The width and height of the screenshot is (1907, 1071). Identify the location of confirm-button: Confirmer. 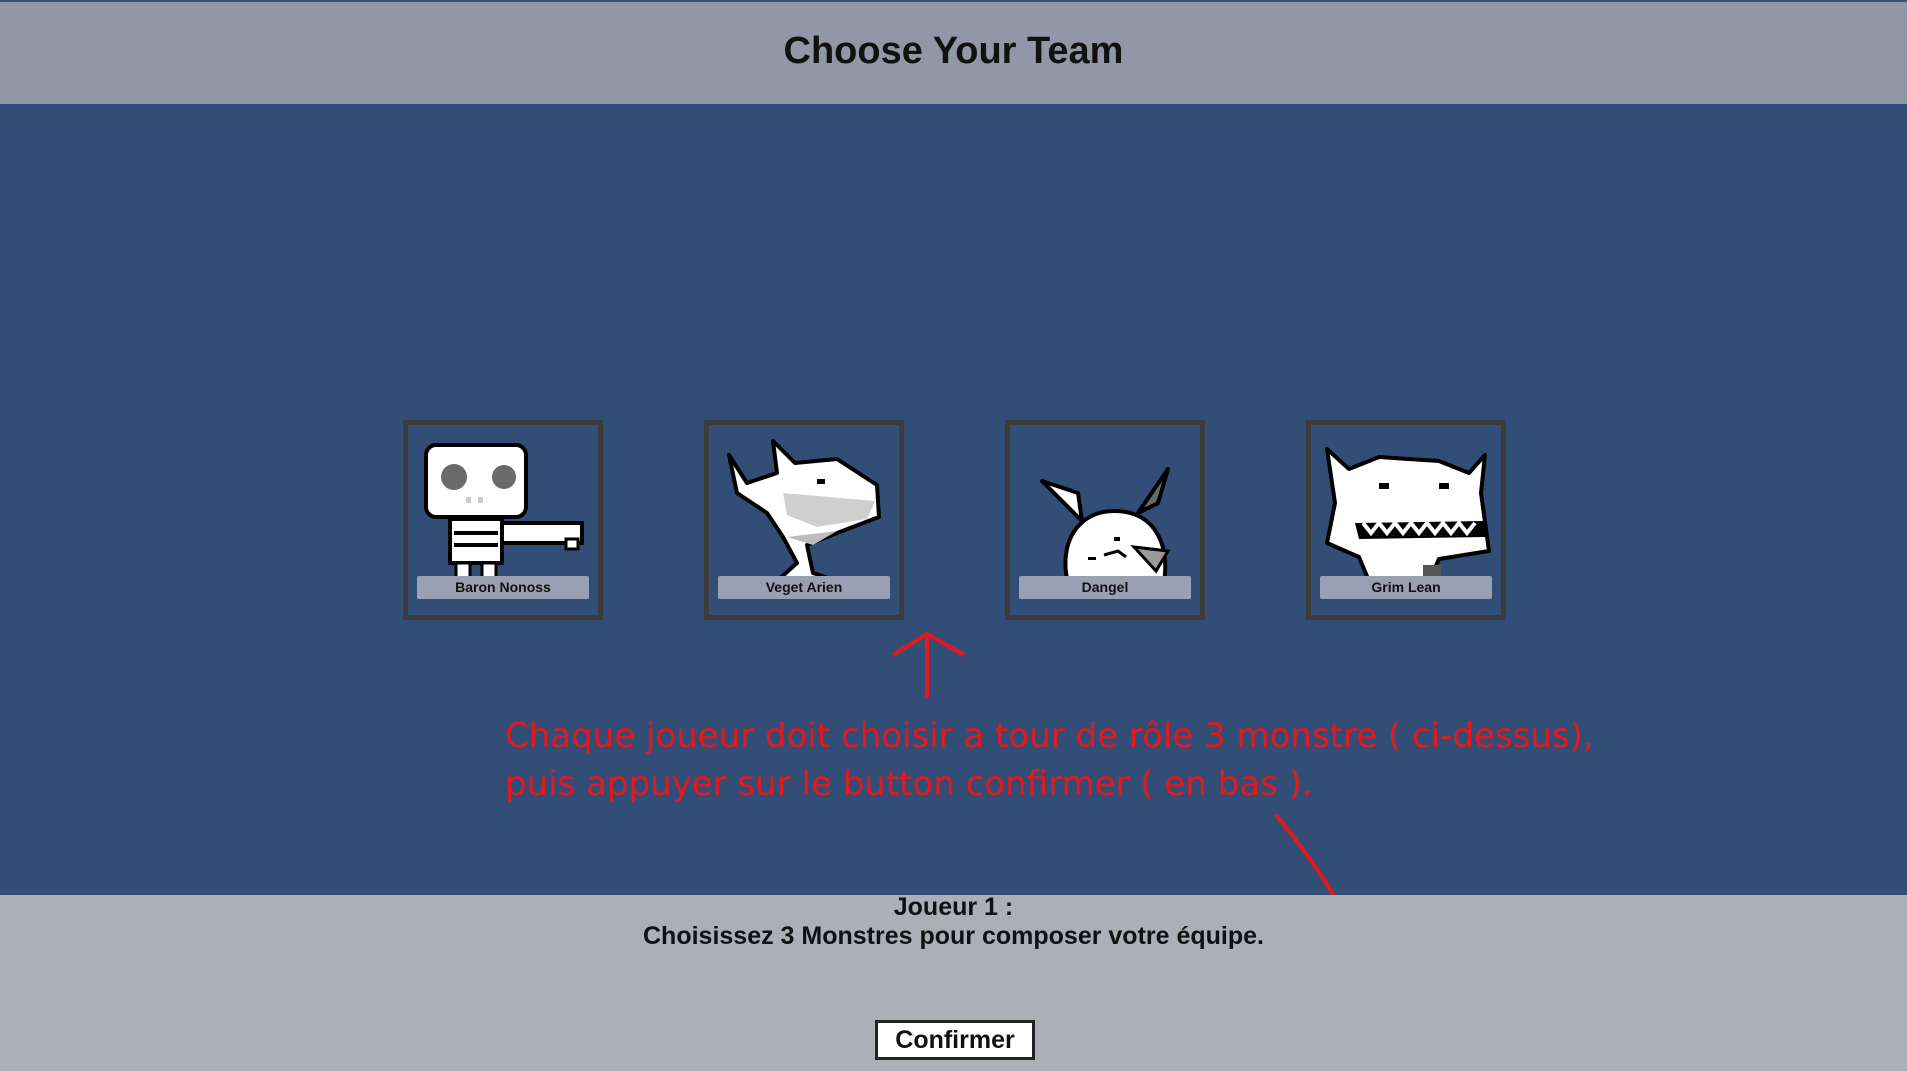
(955, 1040).